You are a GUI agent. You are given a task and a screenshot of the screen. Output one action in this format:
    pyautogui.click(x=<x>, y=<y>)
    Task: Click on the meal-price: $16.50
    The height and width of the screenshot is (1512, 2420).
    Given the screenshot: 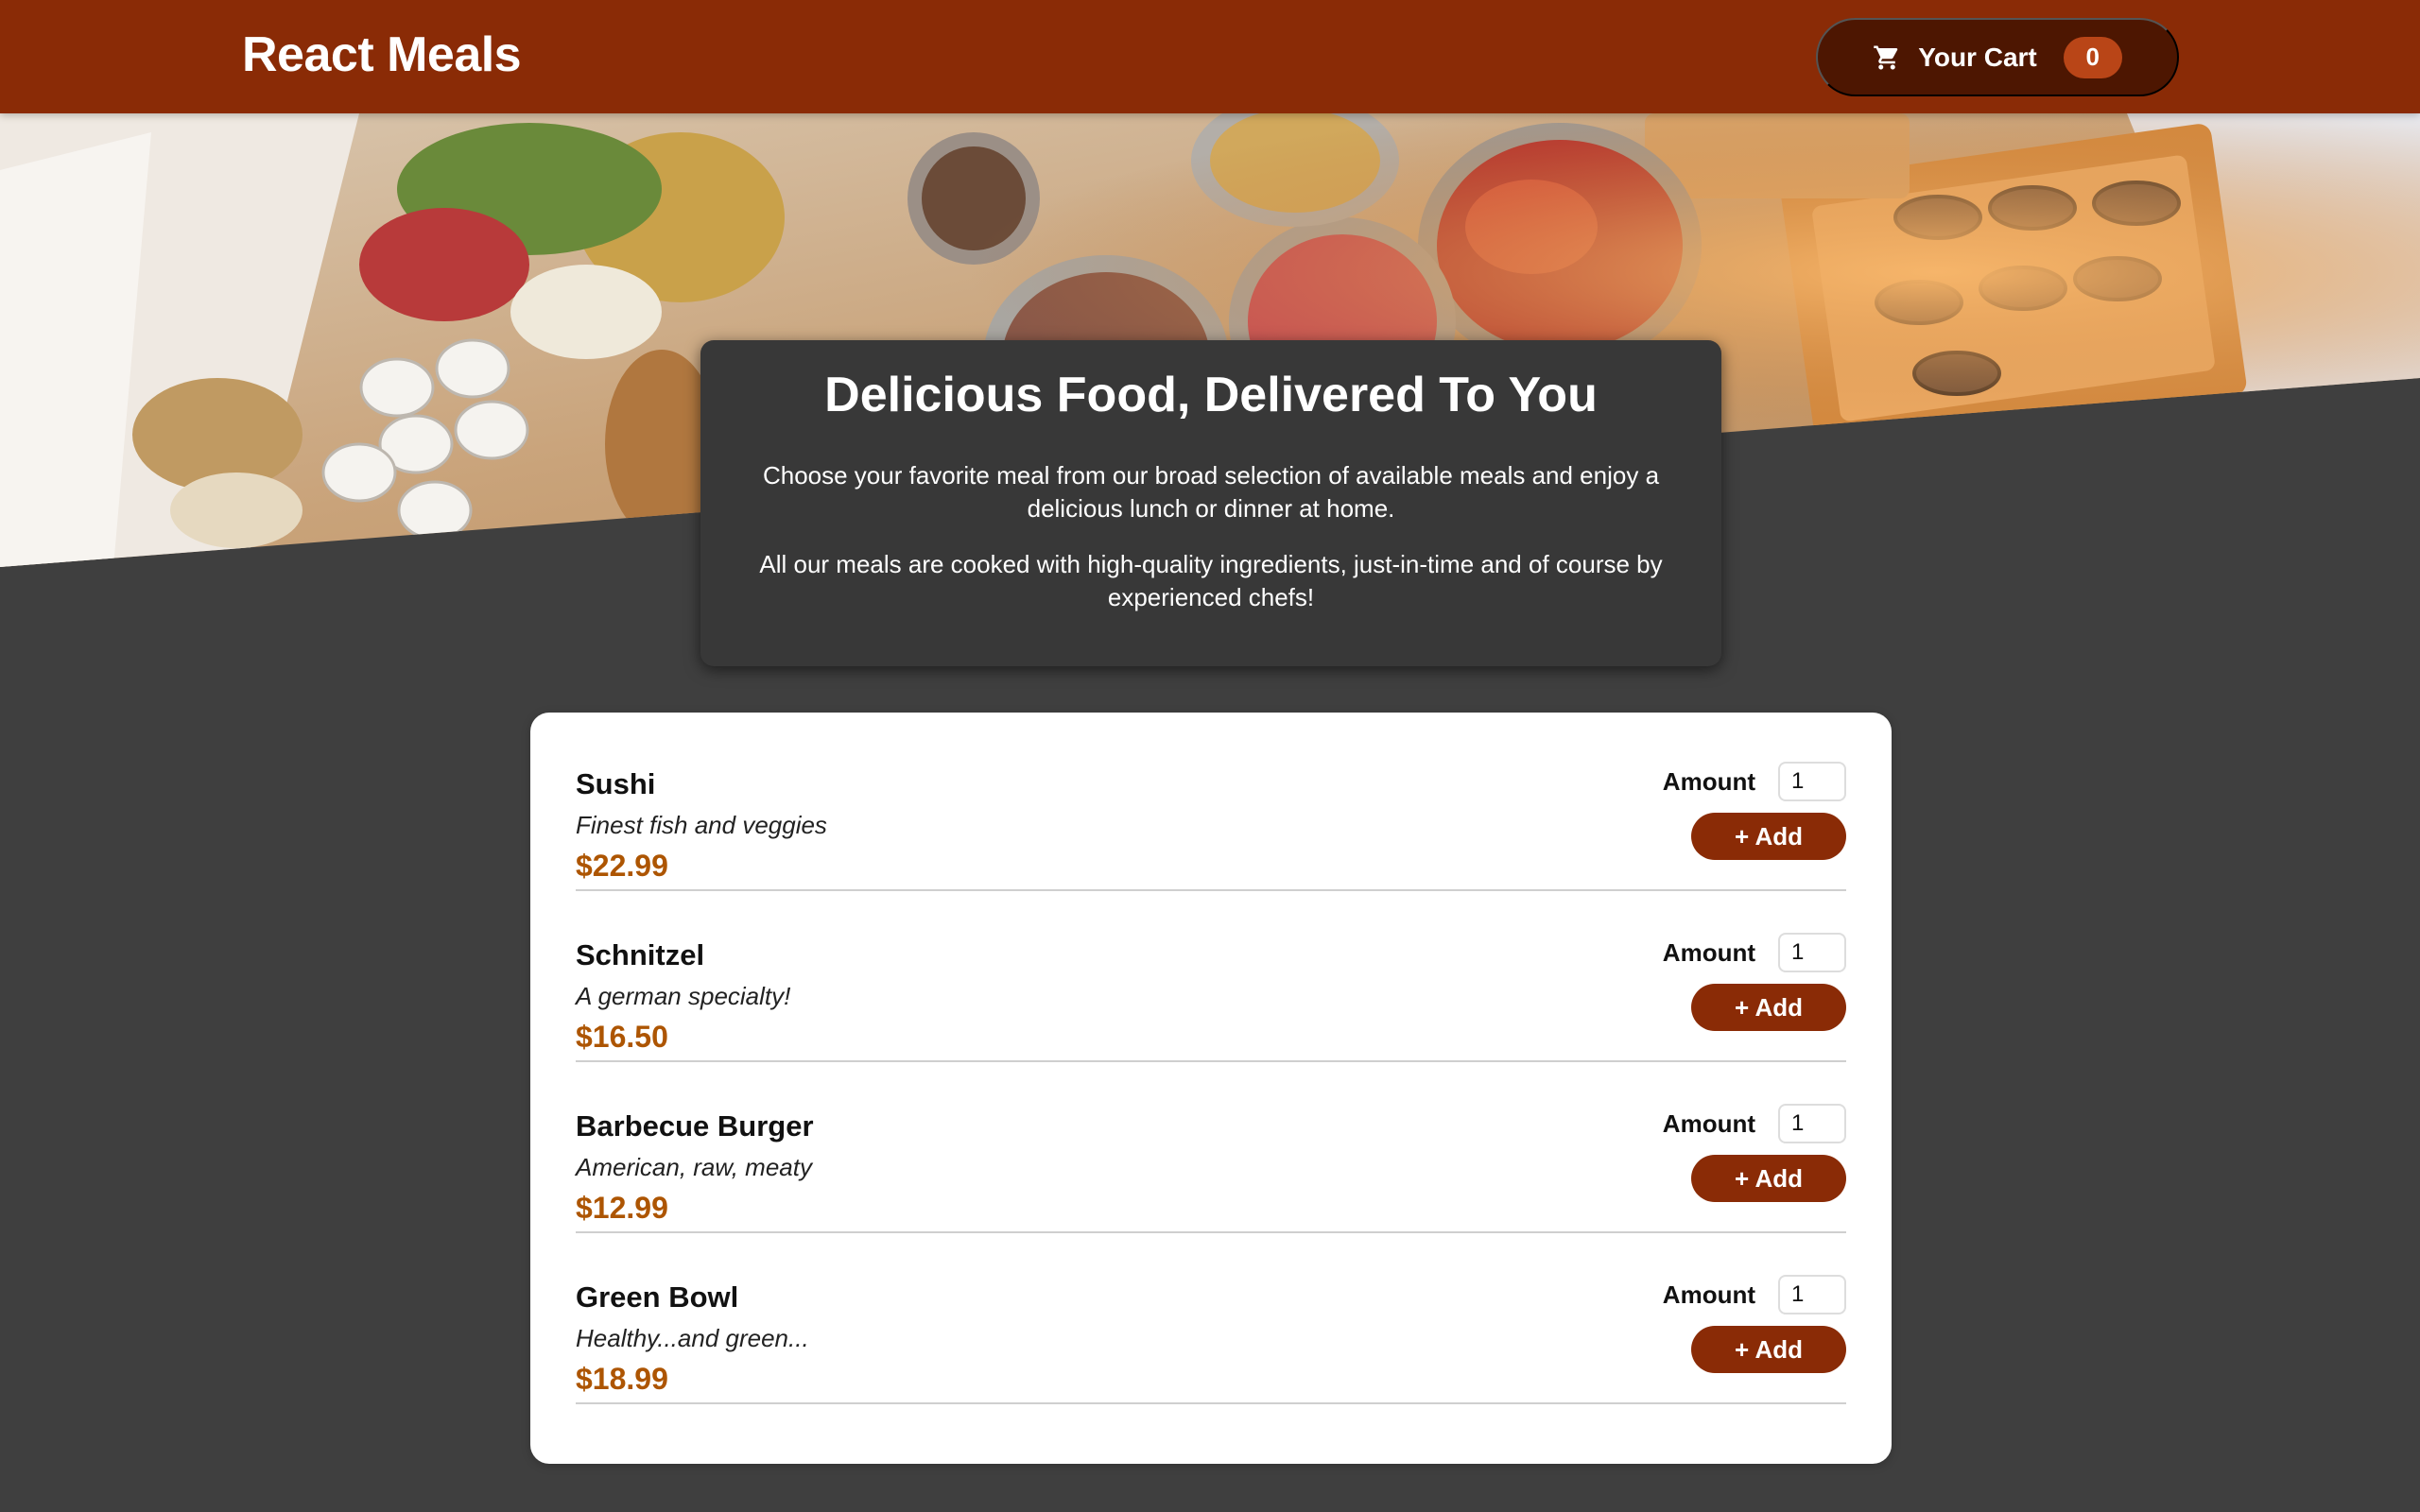 What is the action you would take?
    pyautogui.click(x=622, y=1037)
    